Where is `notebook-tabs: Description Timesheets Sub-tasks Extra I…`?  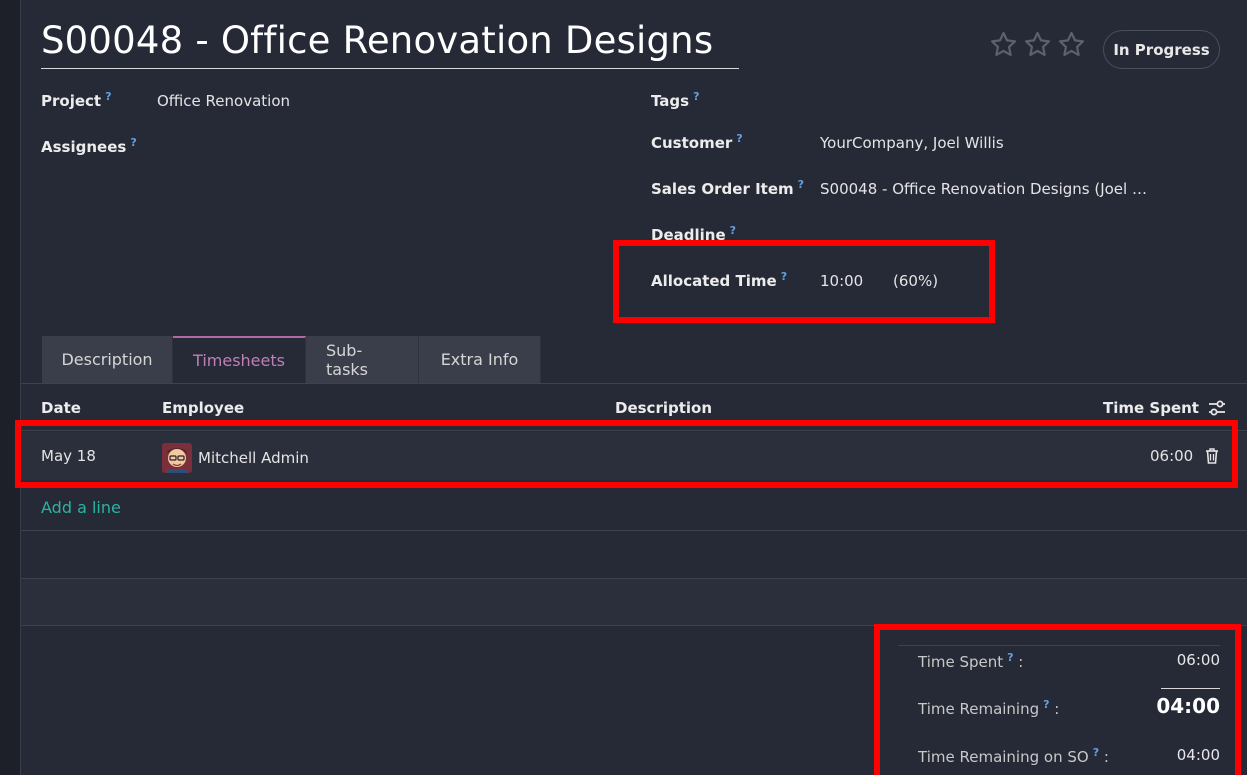
notebook-tabs: Description Timesheets Sub-tasks Extra I… is located at coordinates (291, 359).